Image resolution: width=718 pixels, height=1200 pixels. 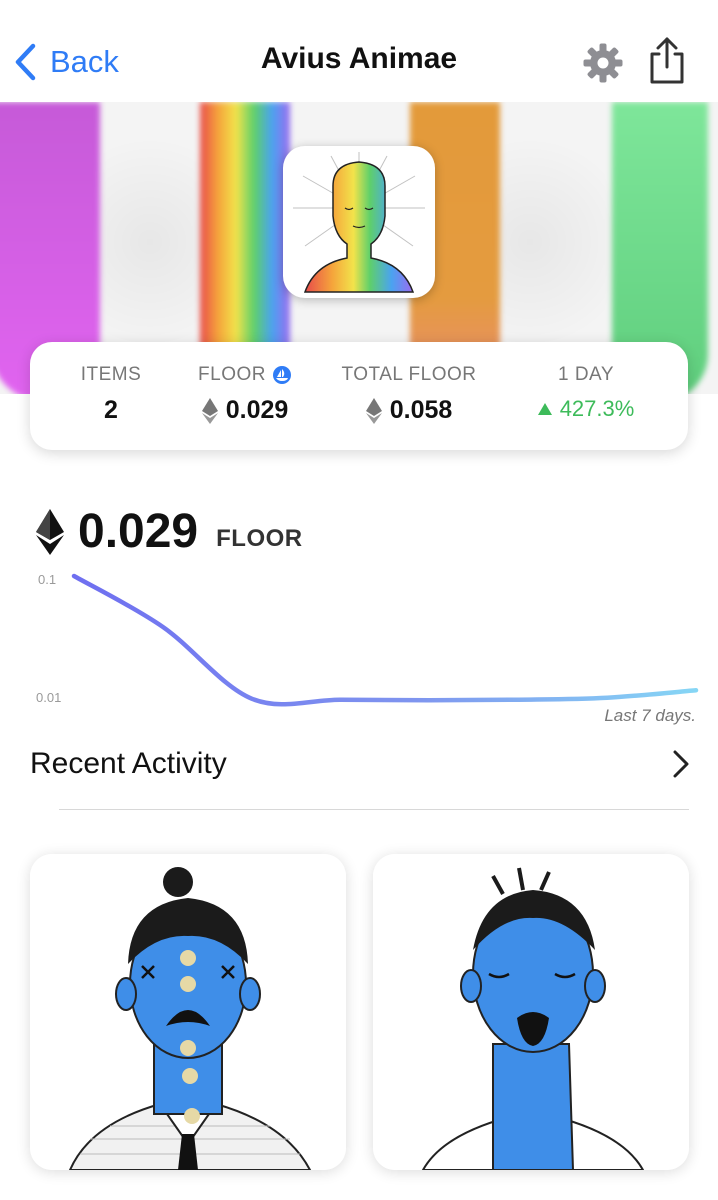 I want to click on items-label: ITEMS, so click(x=111, y=374).